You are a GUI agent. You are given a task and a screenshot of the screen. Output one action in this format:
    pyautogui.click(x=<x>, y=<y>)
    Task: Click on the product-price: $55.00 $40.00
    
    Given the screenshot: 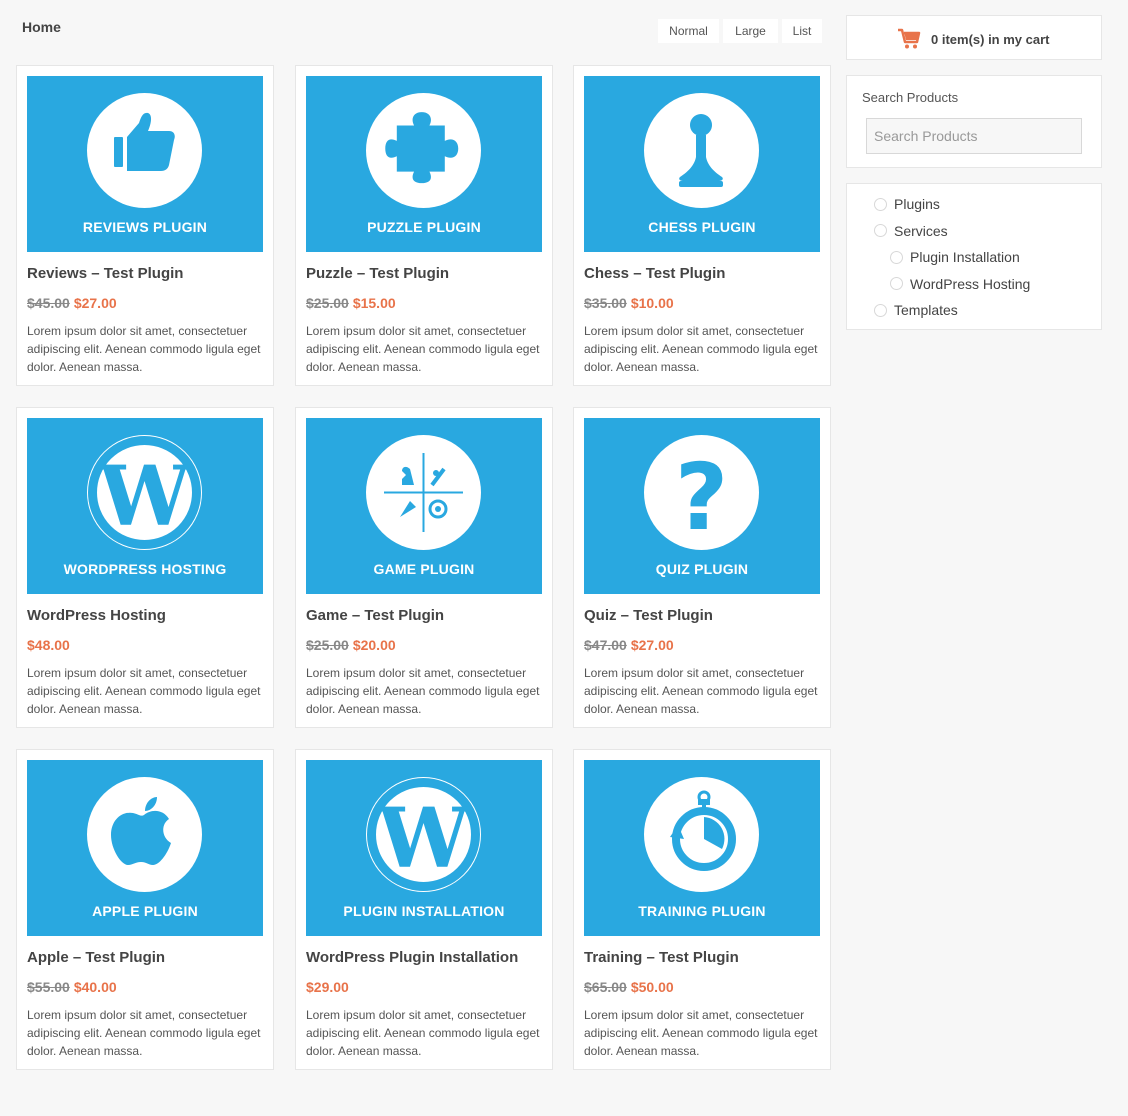 What is the action you would take?
    pyautogui.click(x=72, y=987)
    